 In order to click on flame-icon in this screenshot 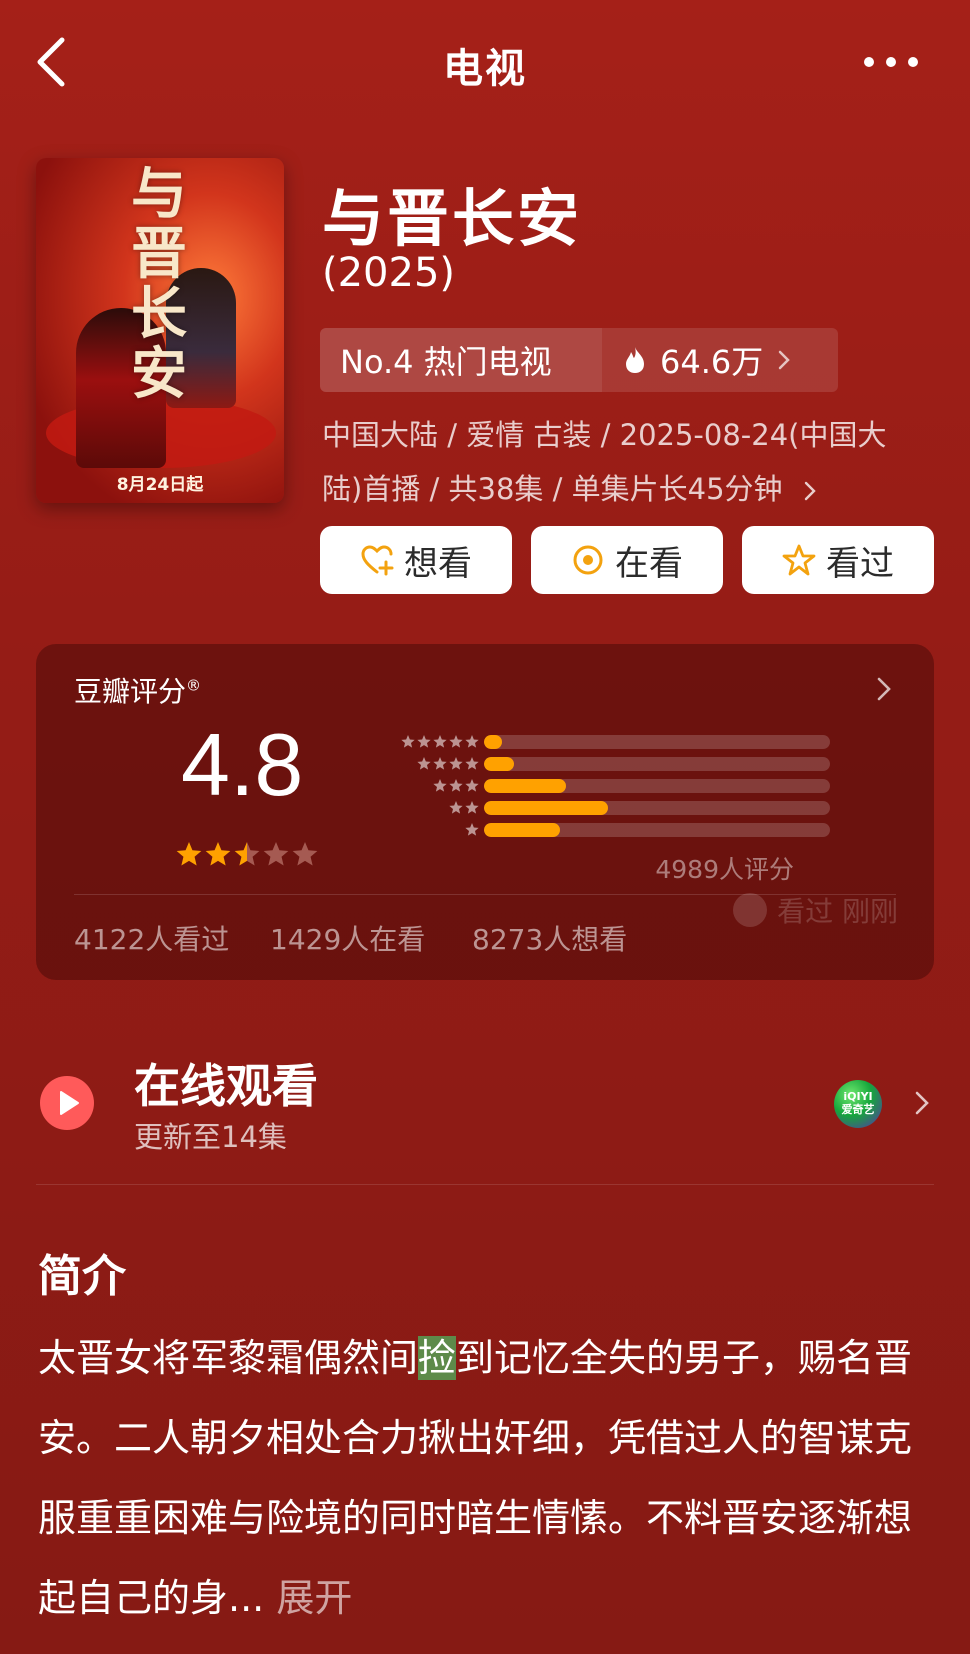, I will do `click(635, 360)`.